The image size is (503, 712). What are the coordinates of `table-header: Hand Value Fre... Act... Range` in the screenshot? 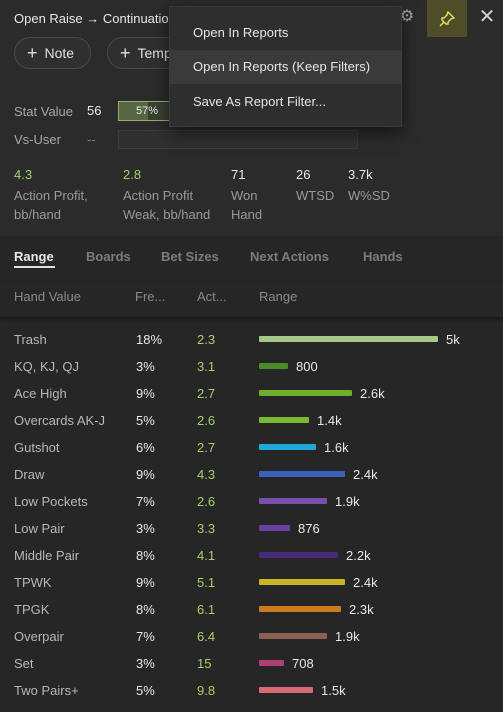 It's located at (251, 300).